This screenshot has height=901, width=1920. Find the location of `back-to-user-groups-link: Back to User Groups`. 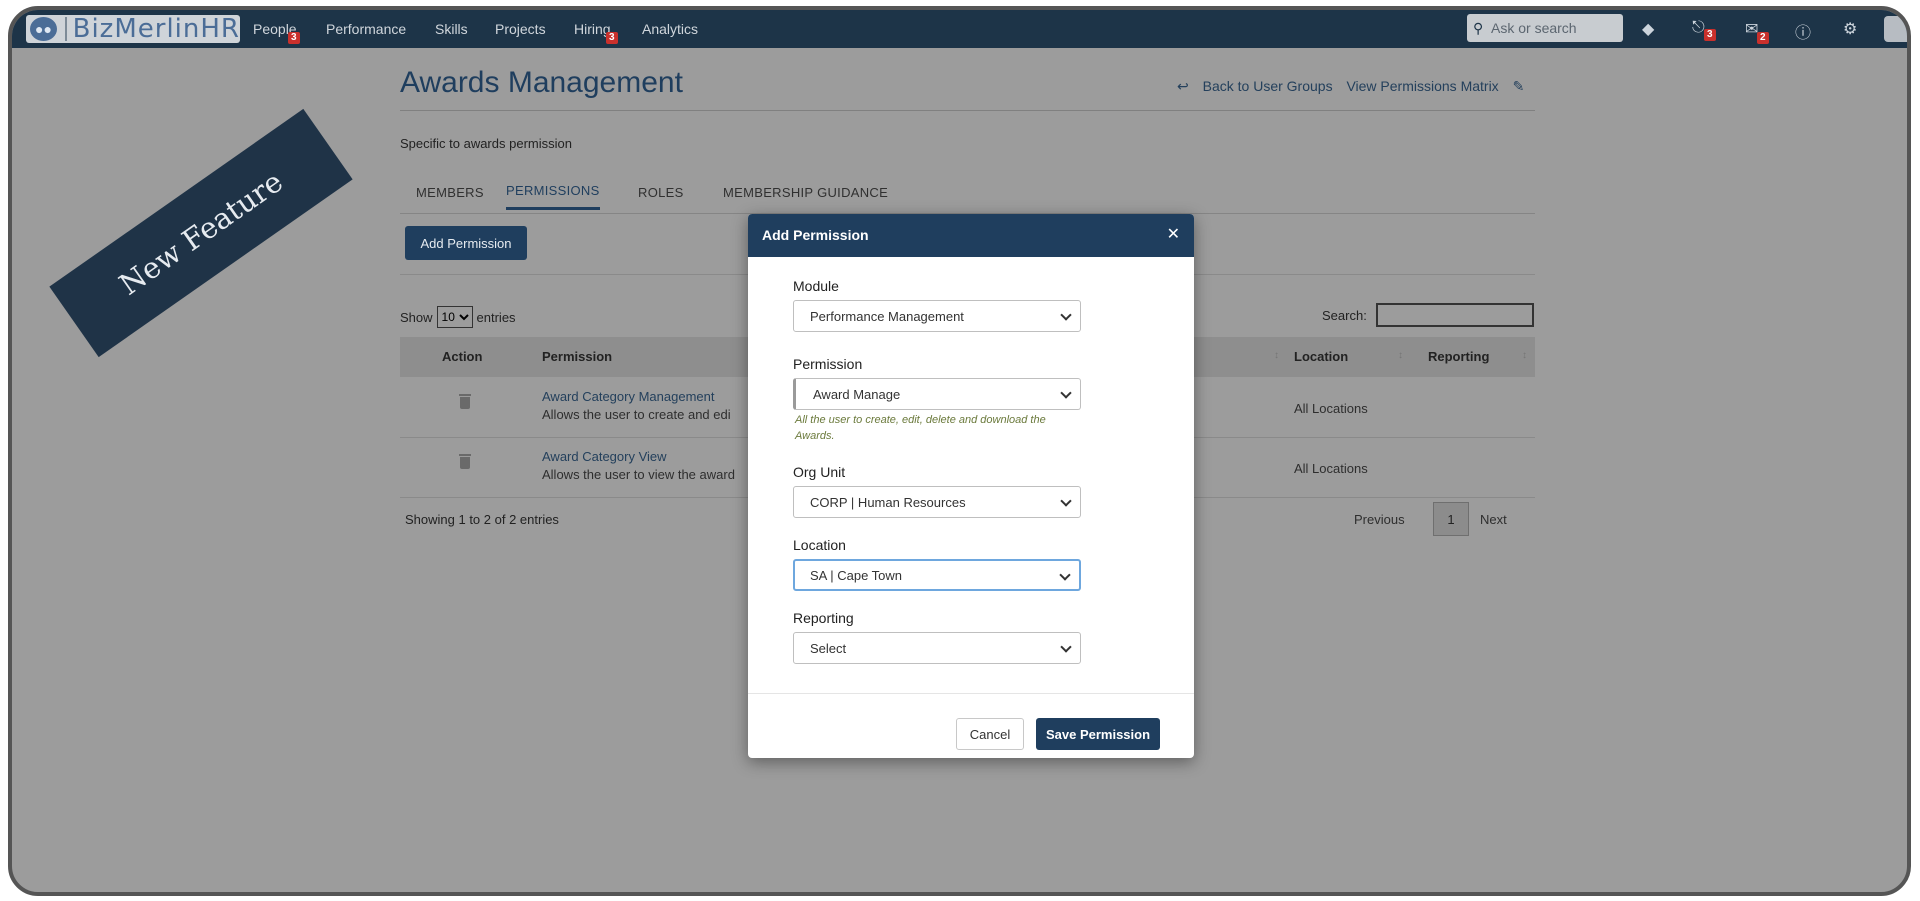

back-to-user-groups-link: Back to User Groups is located at coordinates (1268, 86).